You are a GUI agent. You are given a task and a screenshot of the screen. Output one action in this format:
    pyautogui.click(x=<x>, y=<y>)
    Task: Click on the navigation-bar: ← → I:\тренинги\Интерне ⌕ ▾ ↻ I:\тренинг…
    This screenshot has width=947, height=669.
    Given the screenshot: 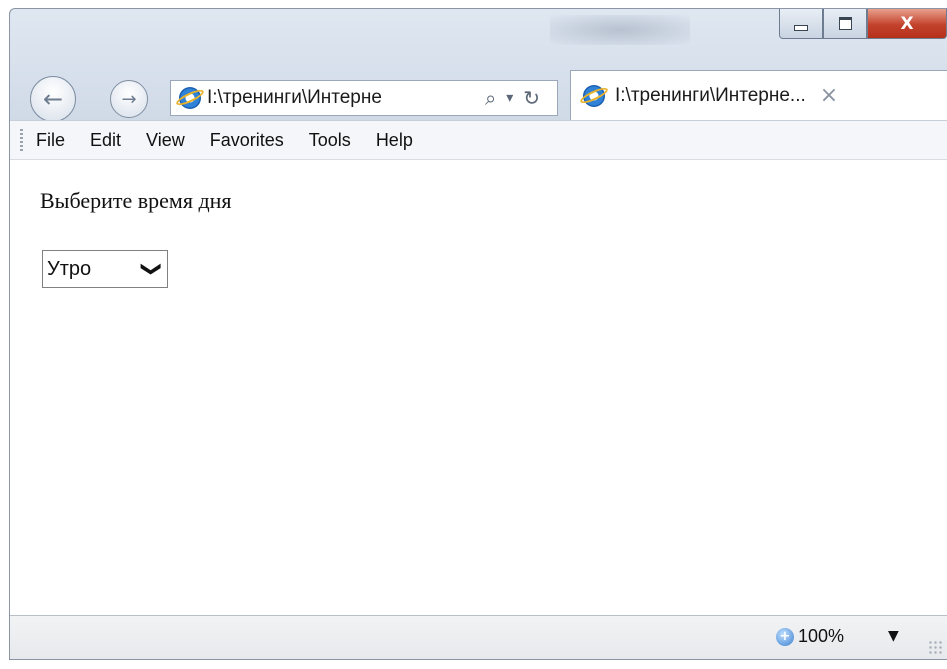 What is the action you would take?
    pyautogui.click(x=478, y=89)
    